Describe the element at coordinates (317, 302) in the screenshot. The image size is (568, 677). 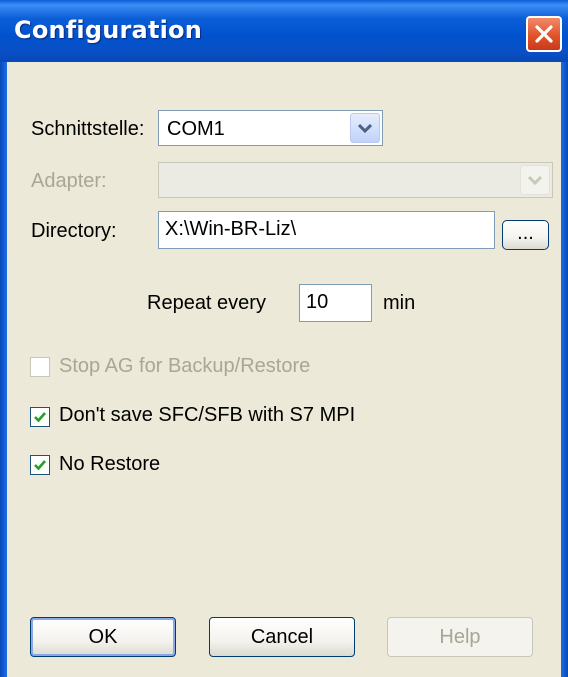
I see `repeat-interval-value: 10` at that location.